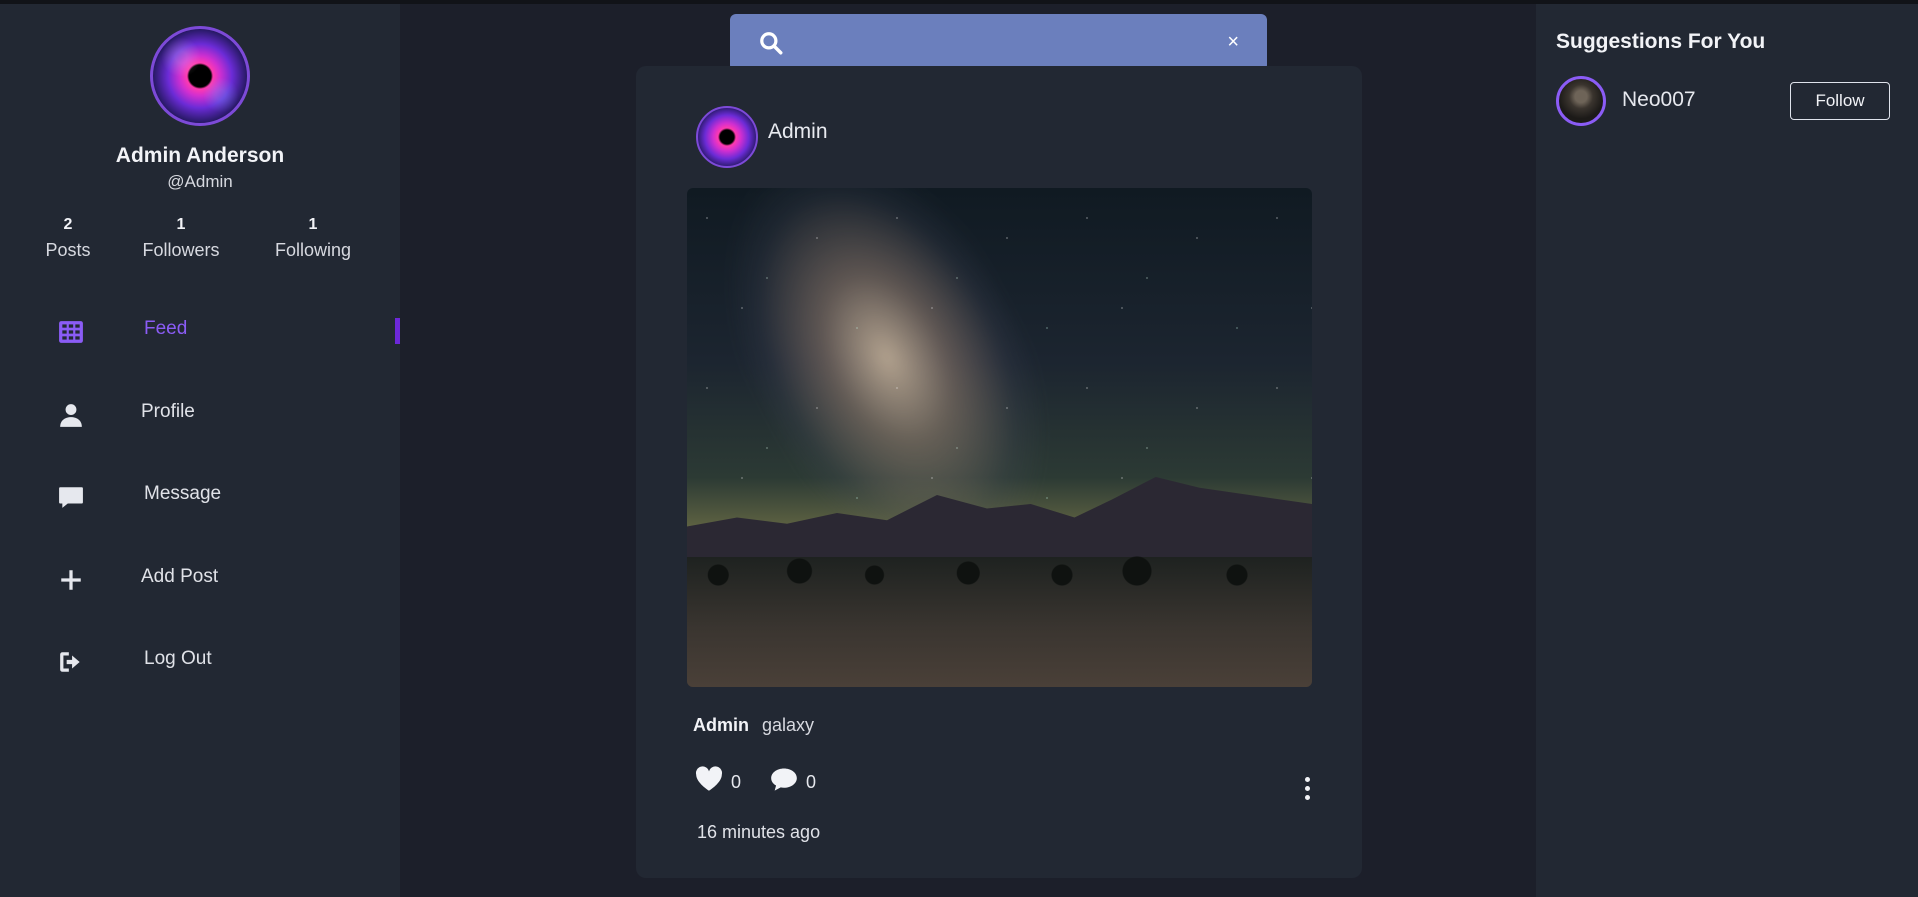 The image size is (1918, 897). What do you see at coordinates (725, 781) in the screenshot?
I see `like-button: 0` at bounding box center [725, 781].